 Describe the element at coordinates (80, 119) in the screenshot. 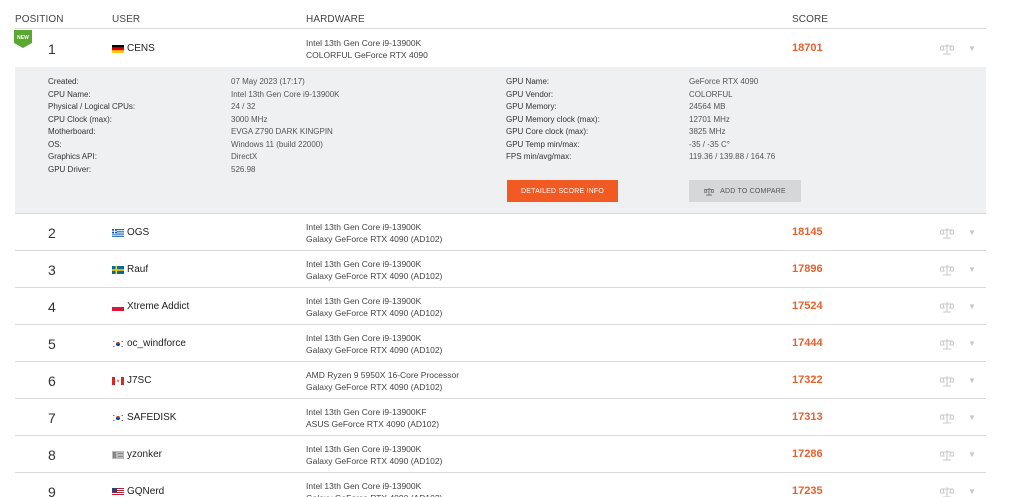

I see `detail-label: CPU Clock (max):` at that location.